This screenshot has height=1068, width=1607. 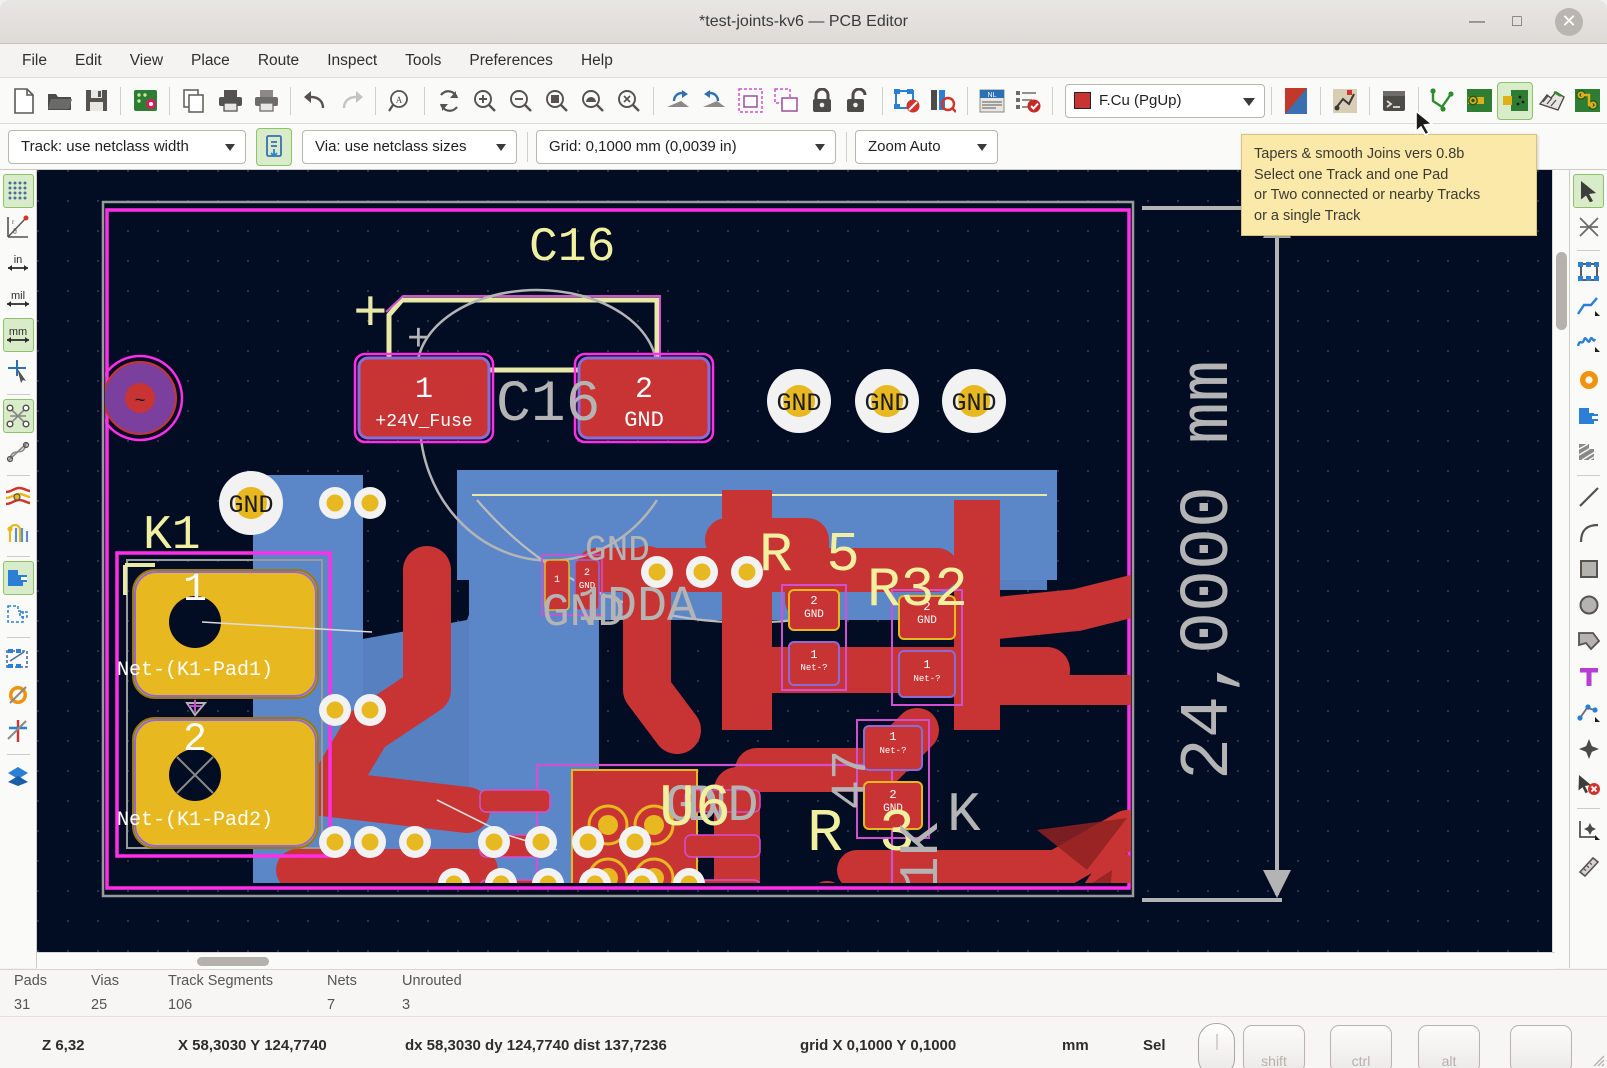 I want to click on sidebar-item-polar-coordinates: rθ, so click(x=18, y=227).